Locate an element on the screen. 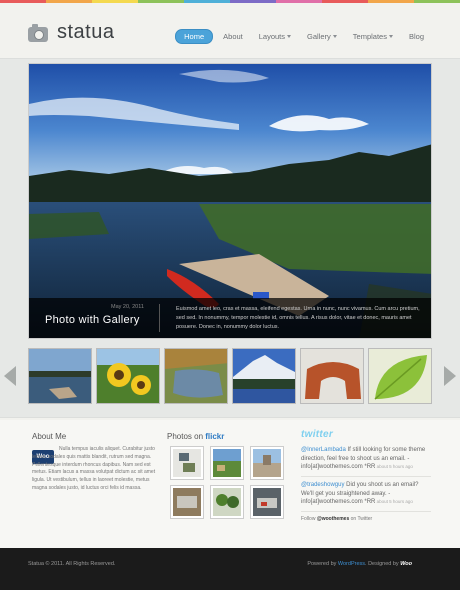 The height and width of the screenshot is (590, 460). sunflower-thumb is located at coordinates (128, 376).